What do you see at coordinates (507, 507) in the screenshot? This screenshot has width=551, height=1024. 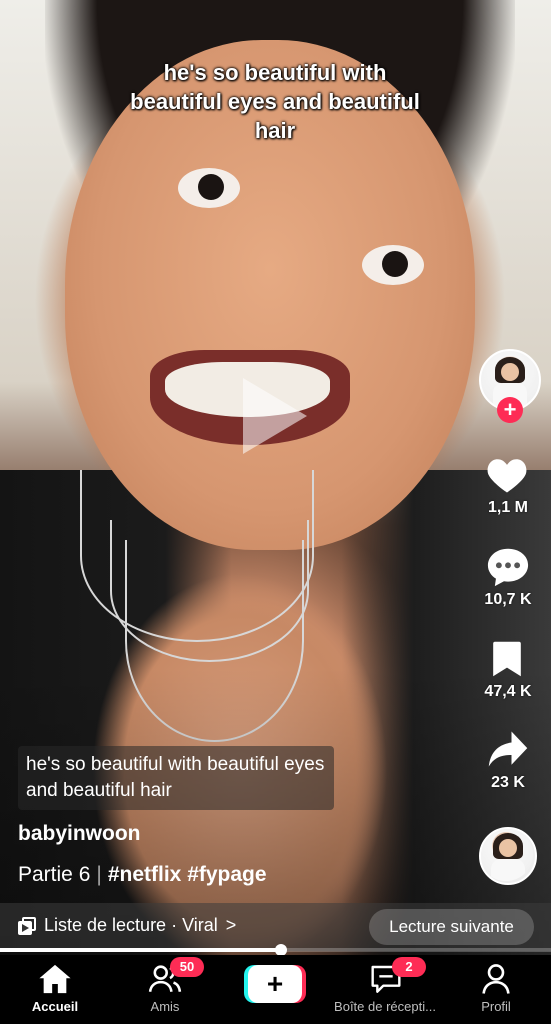 I see `like-count: 1,1 M` at bounding box center [507, 507].